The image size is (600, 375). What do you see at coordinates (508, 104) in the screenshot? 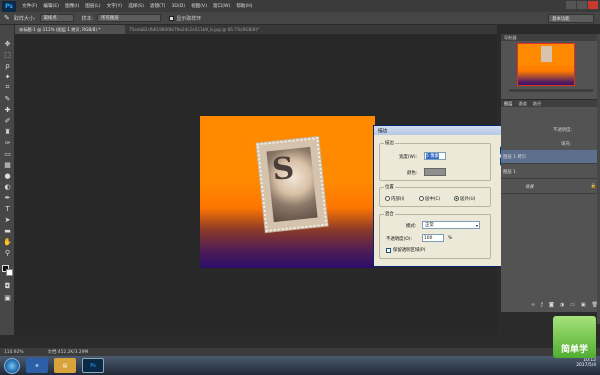
I see `tab-layers: 图层` at bounding box center [508, 104].